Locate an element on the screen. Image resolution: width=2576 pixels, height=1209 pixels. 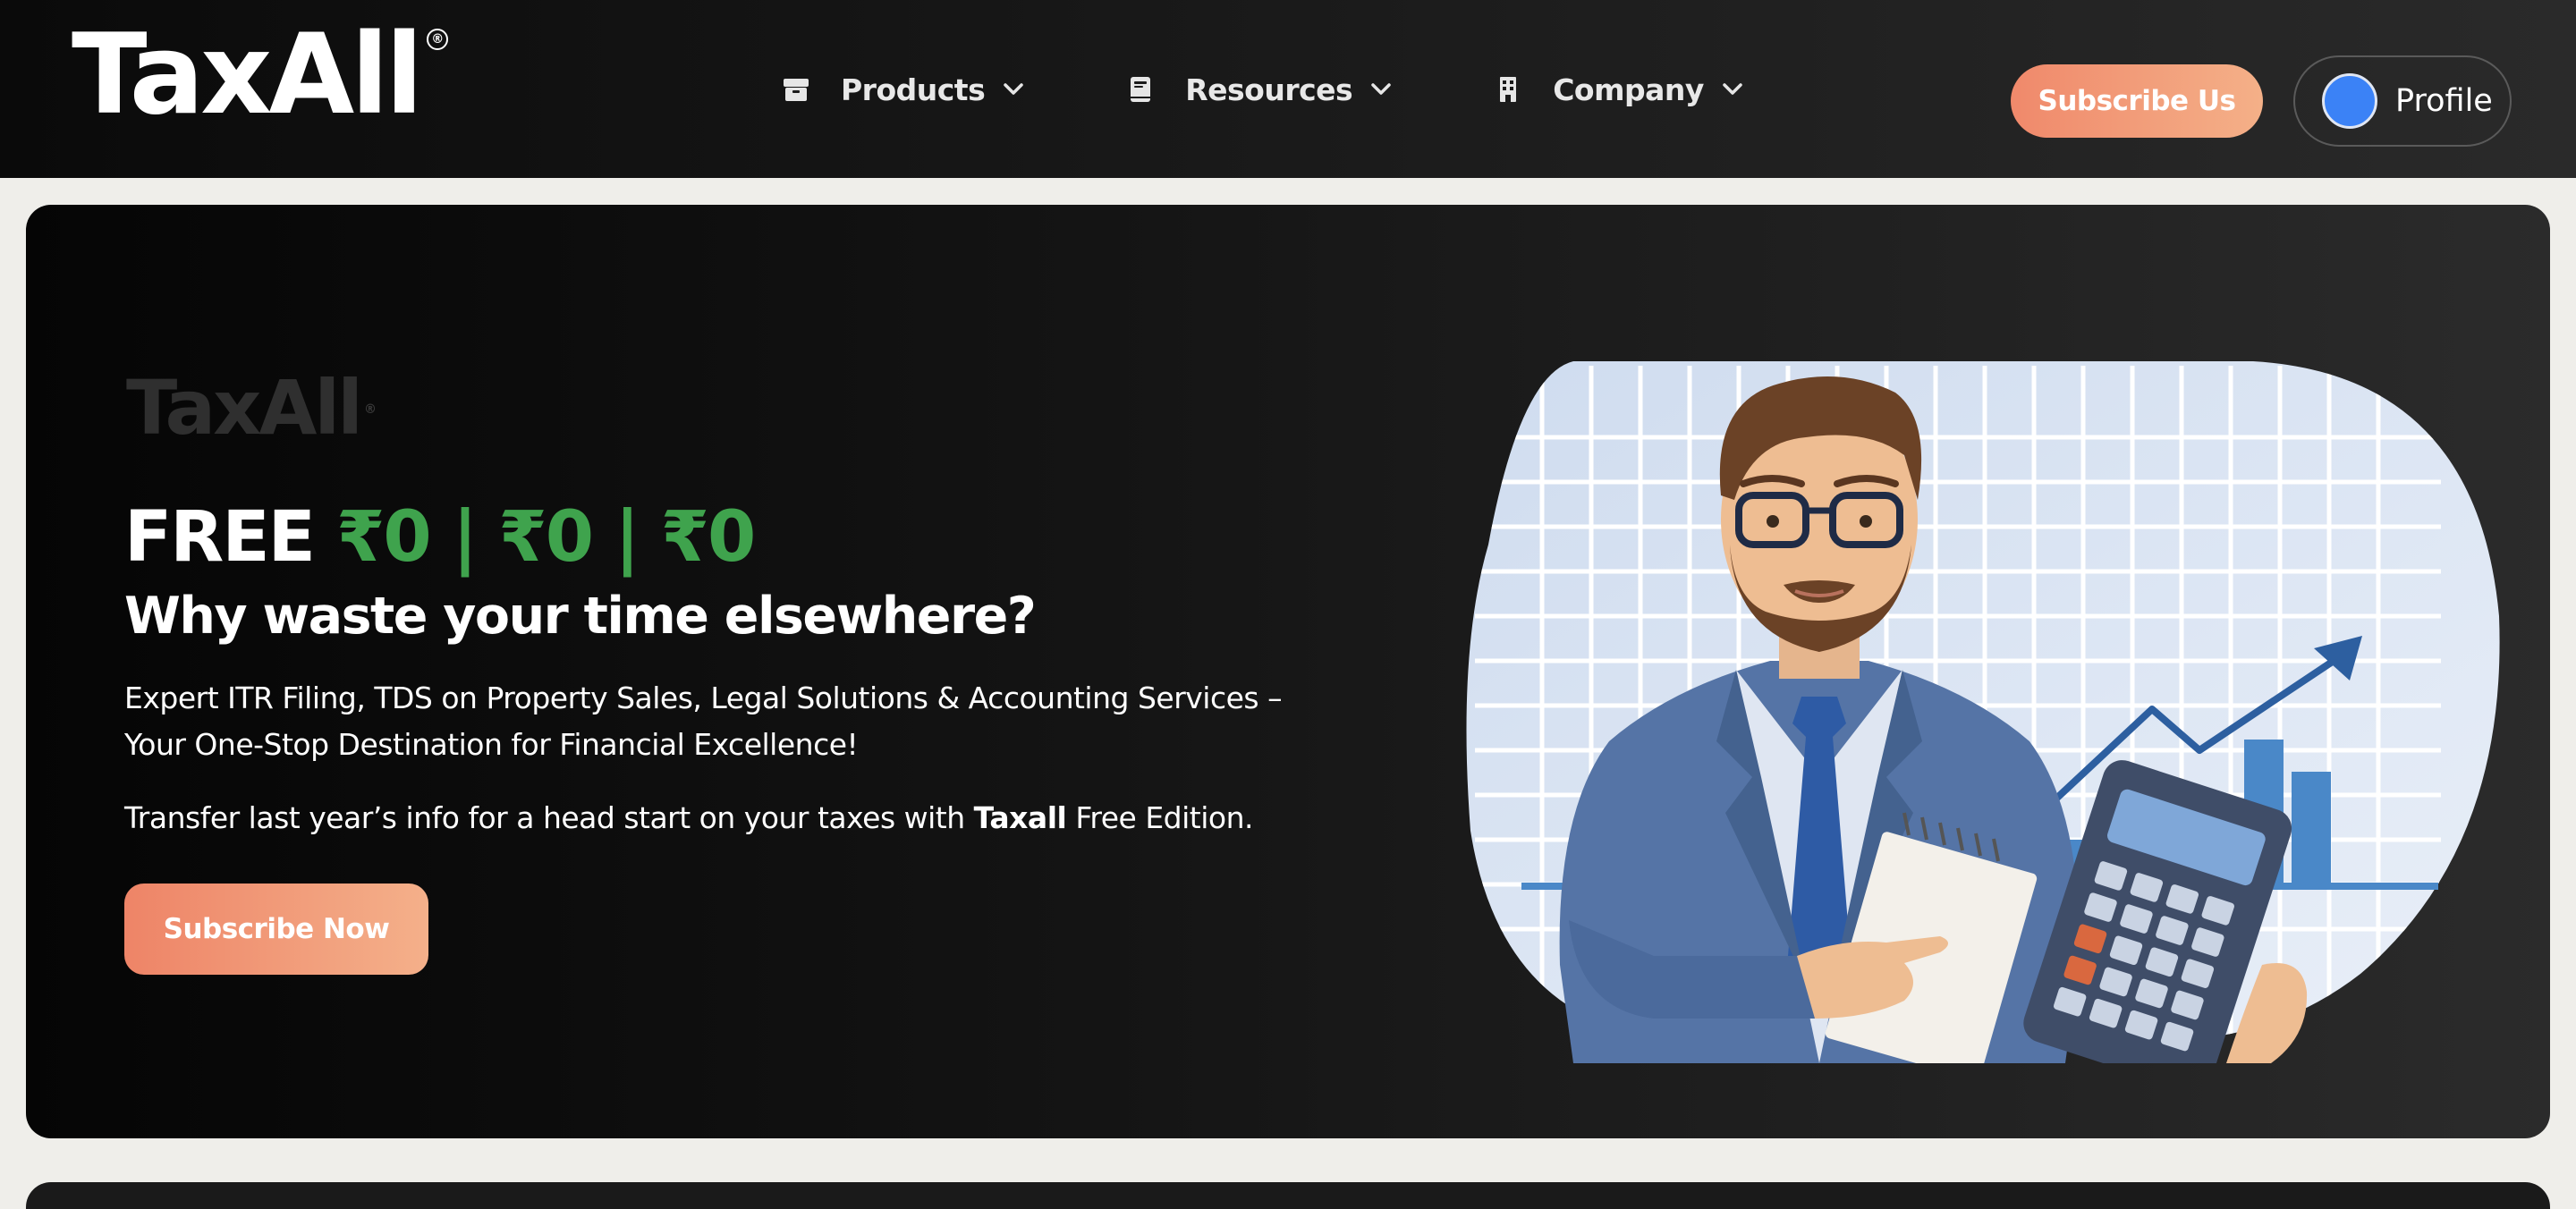
next-section-edge is located at coordinates (1288, 1195).